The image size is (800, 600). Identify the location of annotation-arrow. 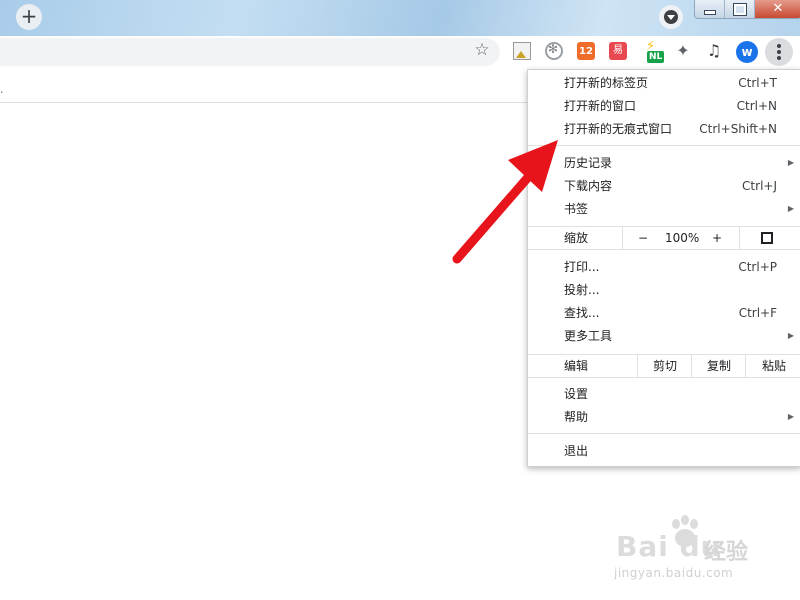
(505, 202).